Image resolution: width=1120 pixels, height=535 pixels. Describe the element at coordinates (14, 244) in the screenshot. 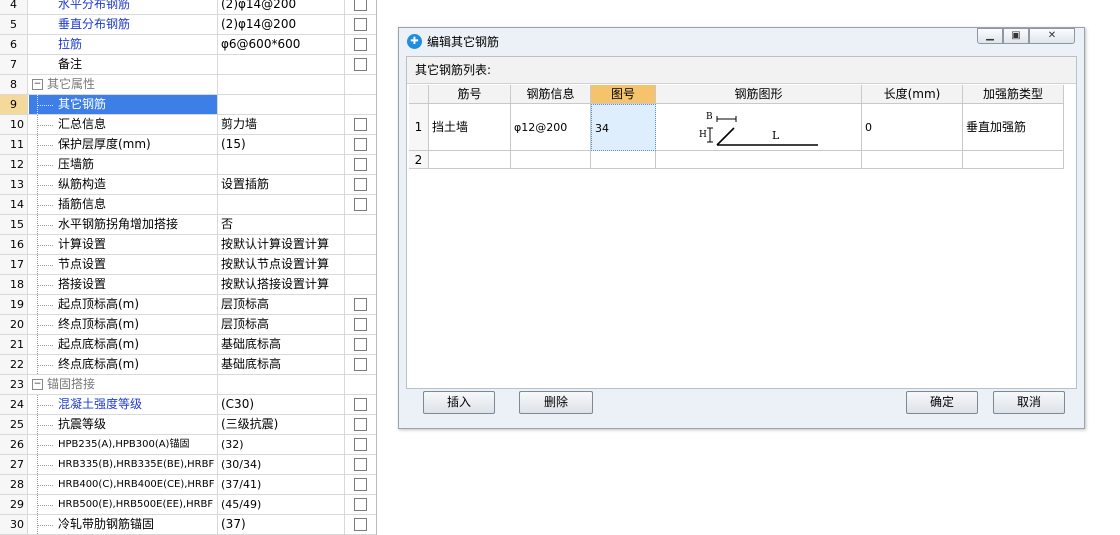

I see `row-number: 16` at that location.